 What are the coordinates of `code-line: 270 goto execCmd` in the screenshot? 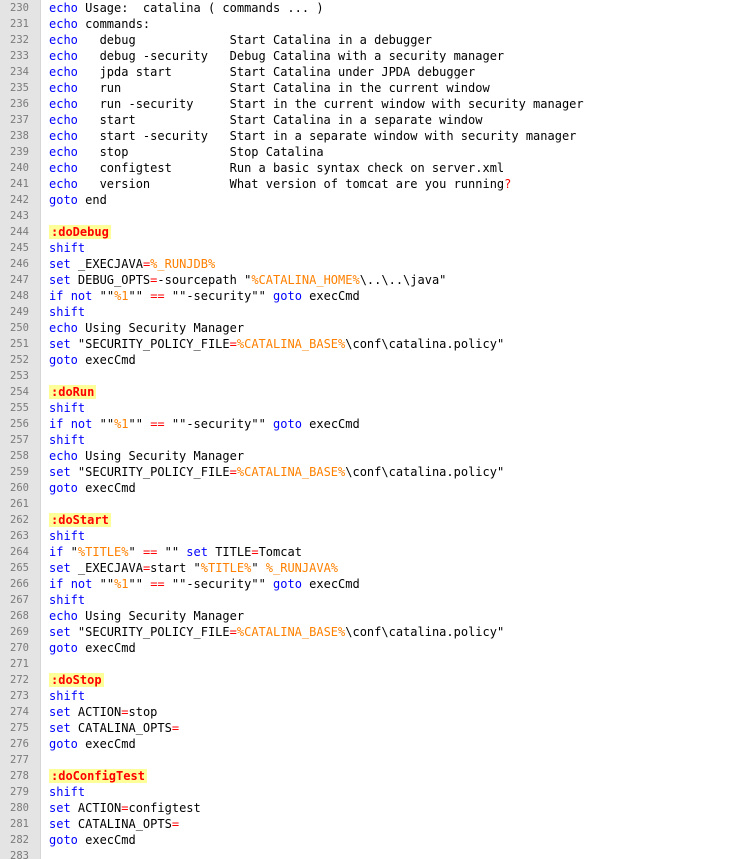 It's located at (367, 648).